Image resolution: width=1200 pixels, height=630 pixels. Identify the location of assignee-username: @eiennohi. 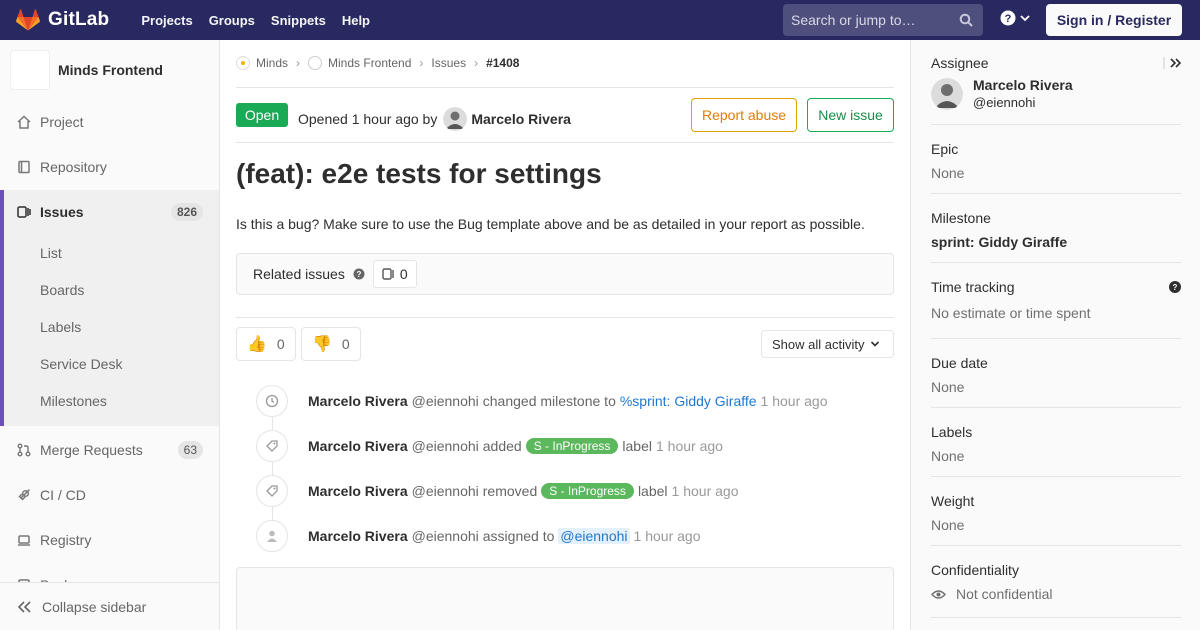
(1004, 102).